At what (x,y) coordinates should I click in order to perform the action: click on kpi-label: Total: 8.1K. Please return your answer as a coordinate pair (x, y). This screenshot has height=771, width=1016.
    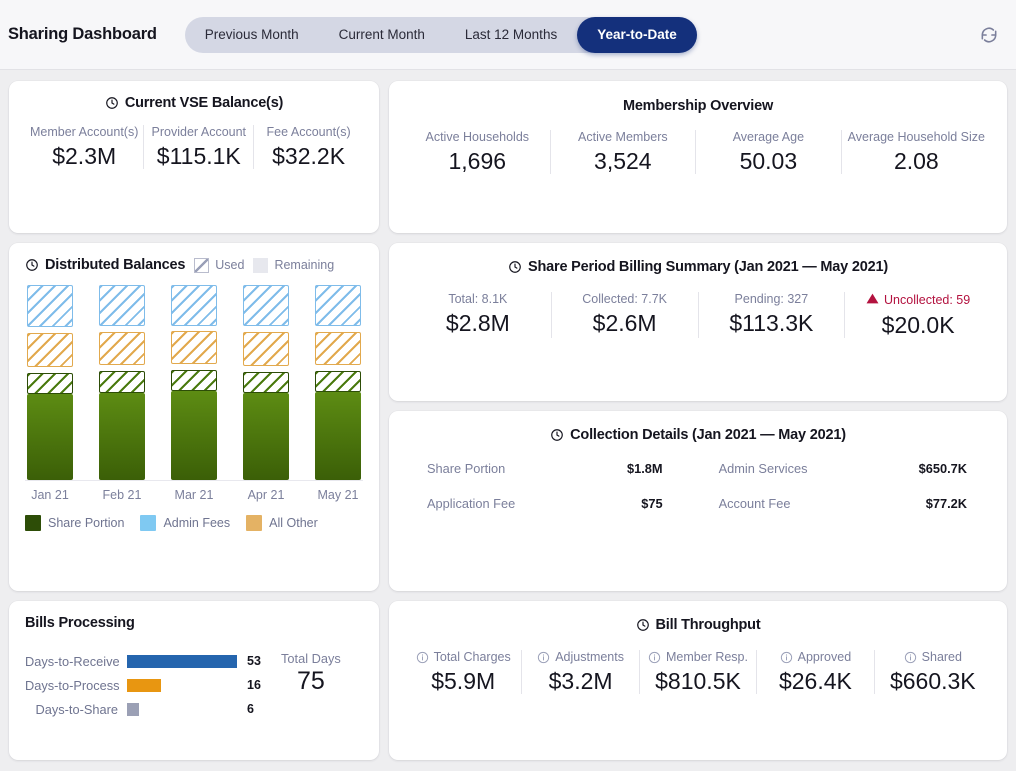
    Looking at the image, I should click on (478, 299).